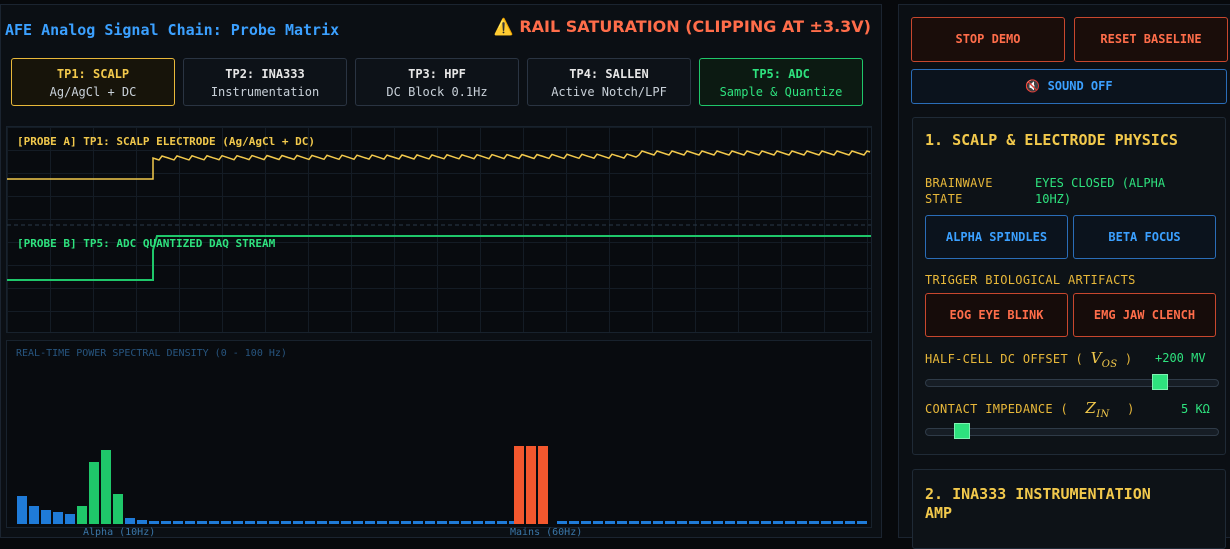 The image size is (1230, 549). I want to click on tab-sublabel: Instrumentation, so click(265, 92).